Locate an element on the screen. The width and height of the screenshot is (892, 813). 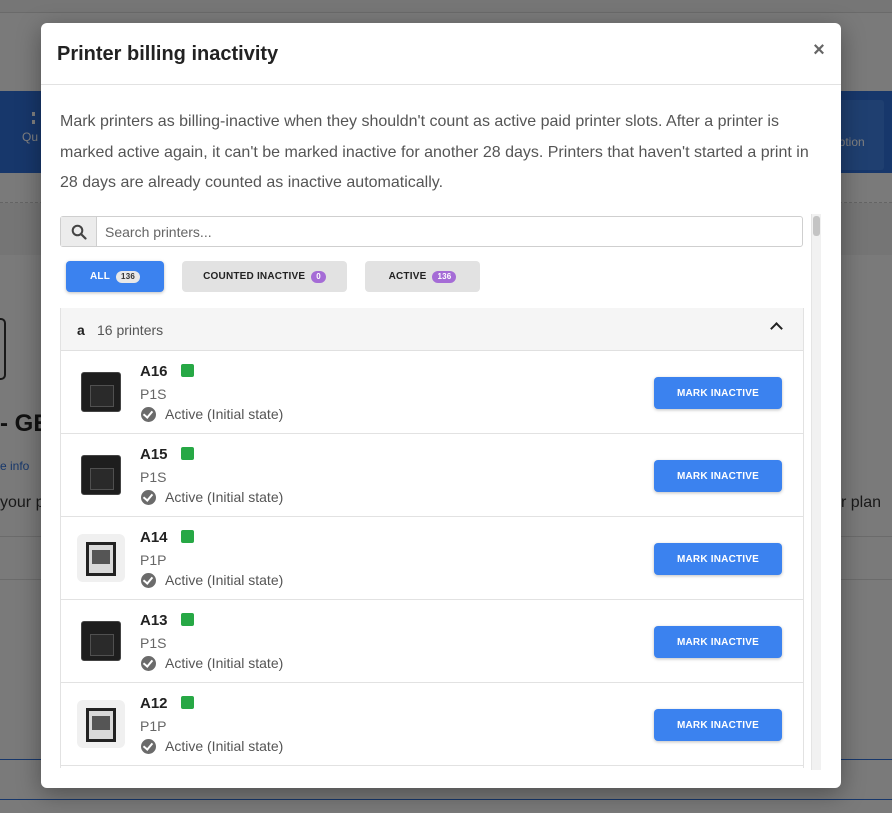
printer-name: A13 is located at coordinates (154, 620).